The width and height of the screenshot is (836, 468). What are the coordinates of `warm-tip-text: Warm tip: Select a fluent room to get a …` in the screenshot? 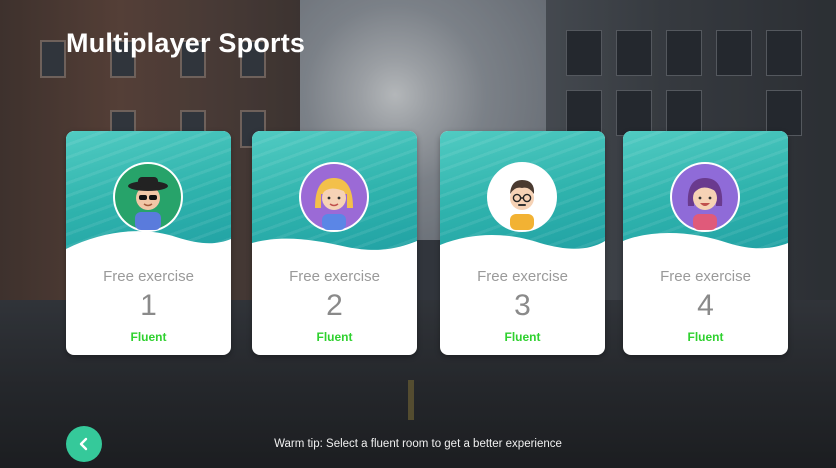 It's located at (418, 444).